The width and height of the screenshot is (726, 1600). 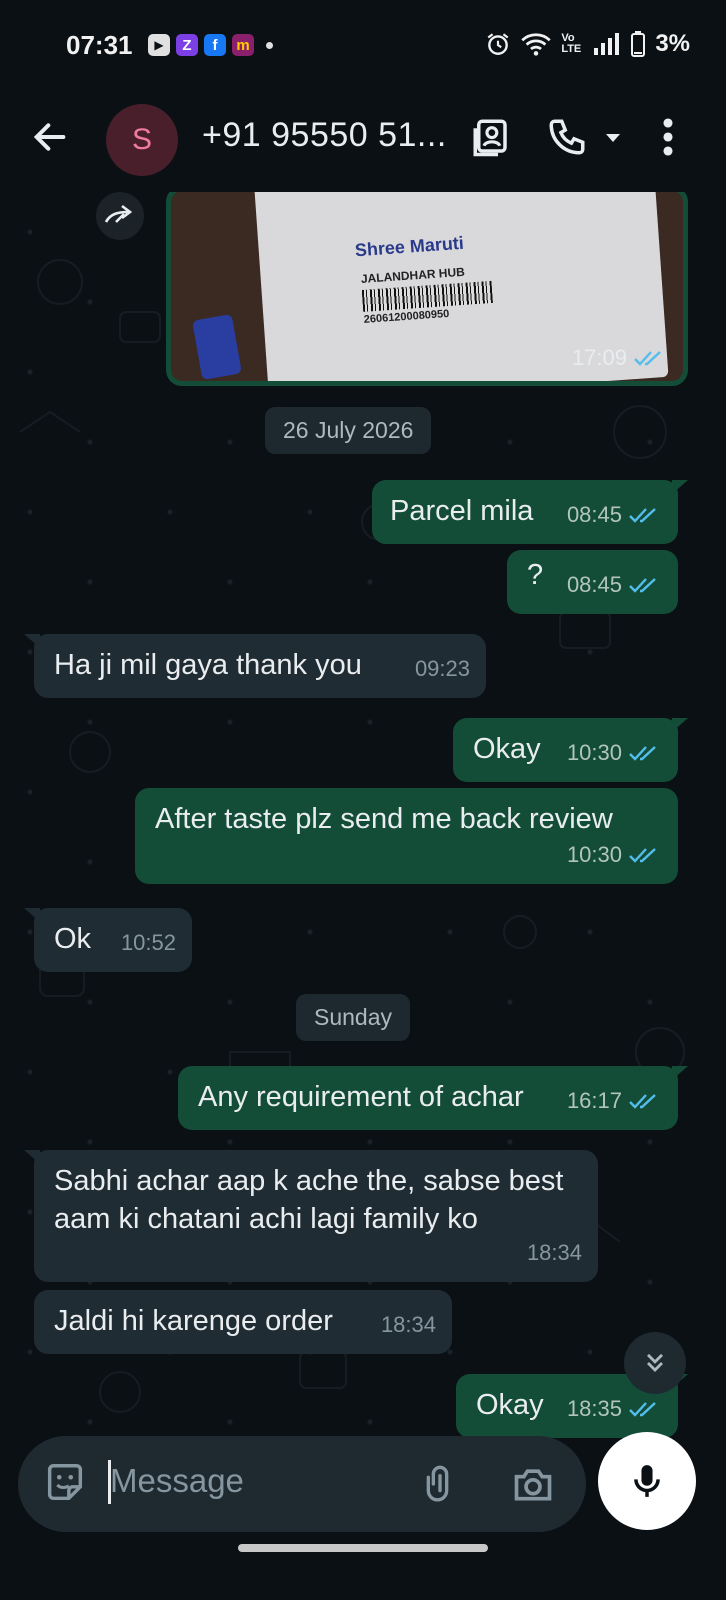 I want to click on message-text: Ha ji mil gaya thank you, so click(x=208, y=665).